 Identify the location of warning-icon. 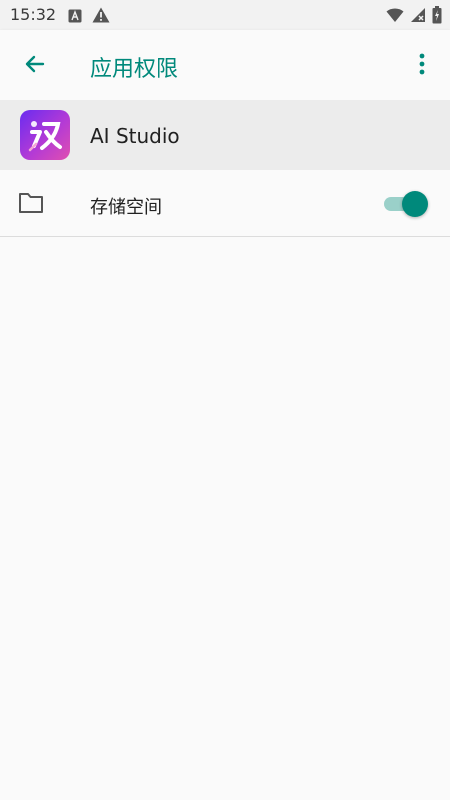
(101, 17).